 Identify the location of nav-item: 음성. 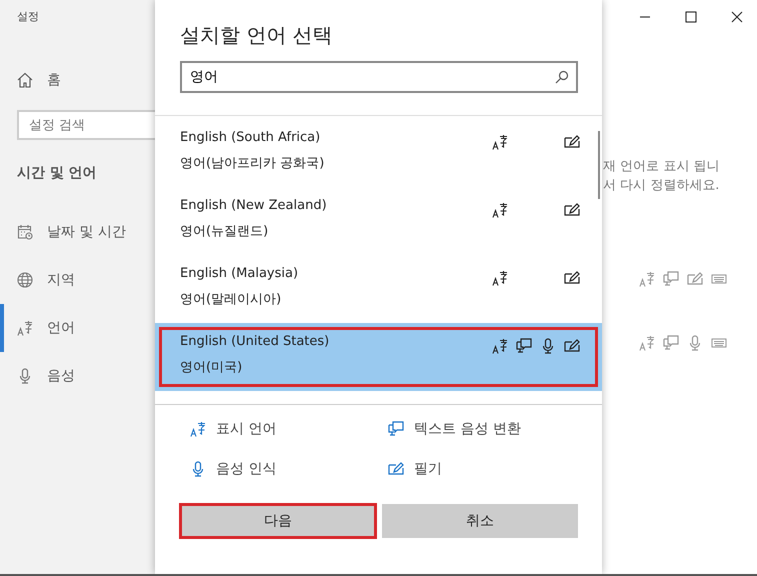
(77, 376).